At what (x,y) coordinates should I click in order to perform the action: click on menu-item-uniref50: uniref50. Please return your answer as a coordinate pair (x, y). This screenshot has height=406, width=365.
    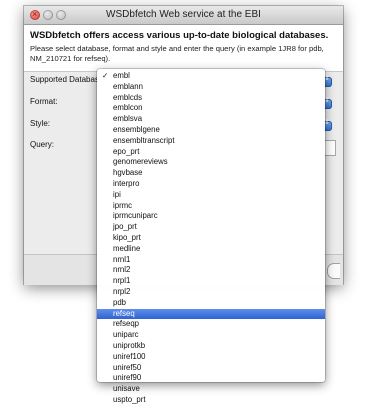
    Looking at the image, I should click on (211, 368).